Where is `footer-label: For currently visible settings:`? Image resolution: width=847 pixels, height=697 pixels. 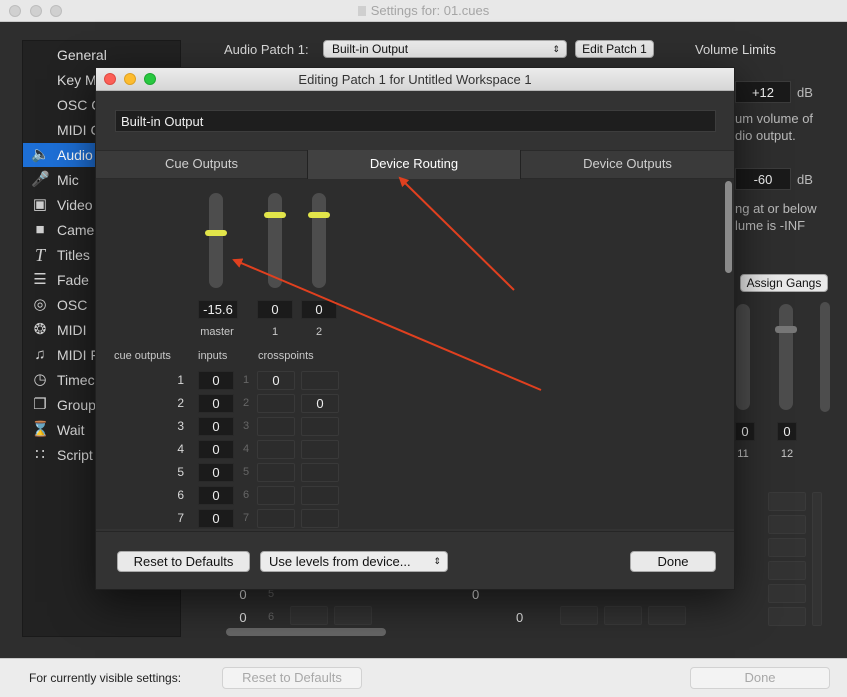 footer-label: For currently visible settings: is located at coordinates (105, 678).